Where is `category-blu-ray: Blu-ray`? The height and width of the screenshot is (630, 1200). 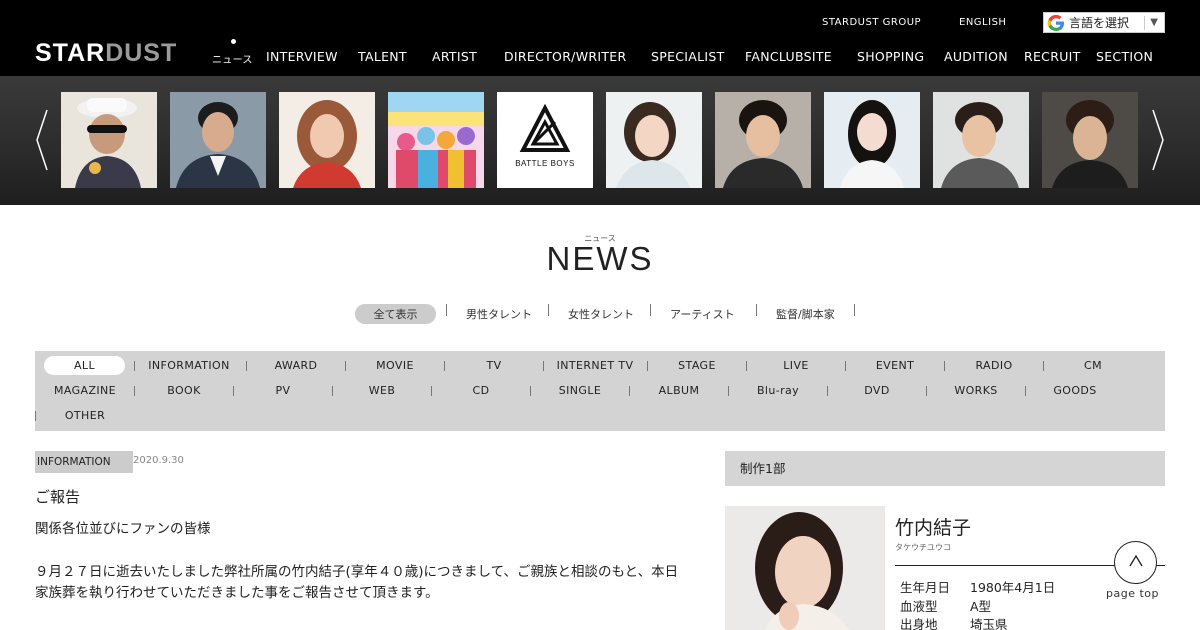
category-blu-ray: Blu-ray is located at coordinates (778, 390).